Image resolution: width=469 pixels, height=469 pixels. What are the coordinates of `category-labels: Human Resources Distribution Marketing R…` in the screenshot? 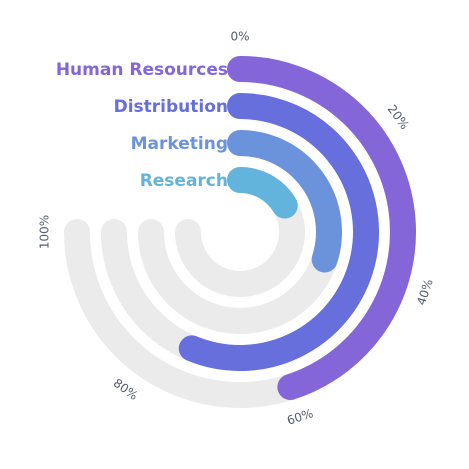 It's located at (142, 125).